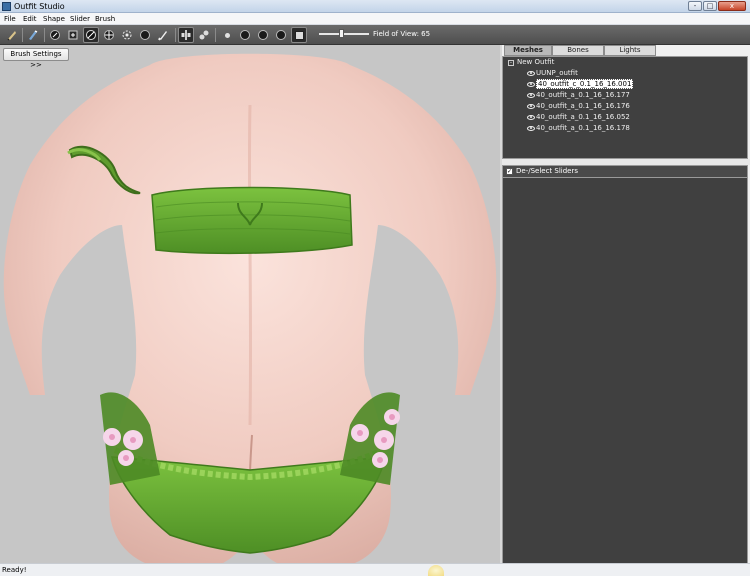 The width and height of the screenshot is (750, 576). Describe the element at coordinates (528, 50) in the screenshot. I see `tab-meshes: Meshes` at that location.